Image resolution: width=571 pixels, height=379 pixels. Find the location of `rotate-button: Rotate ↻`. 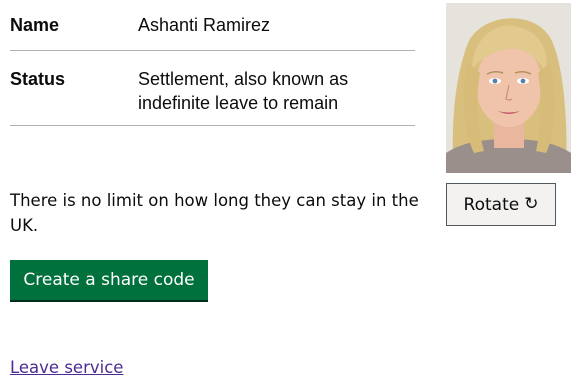

rotate-button: Rotate ↻ is located at coordinates (501, 204).